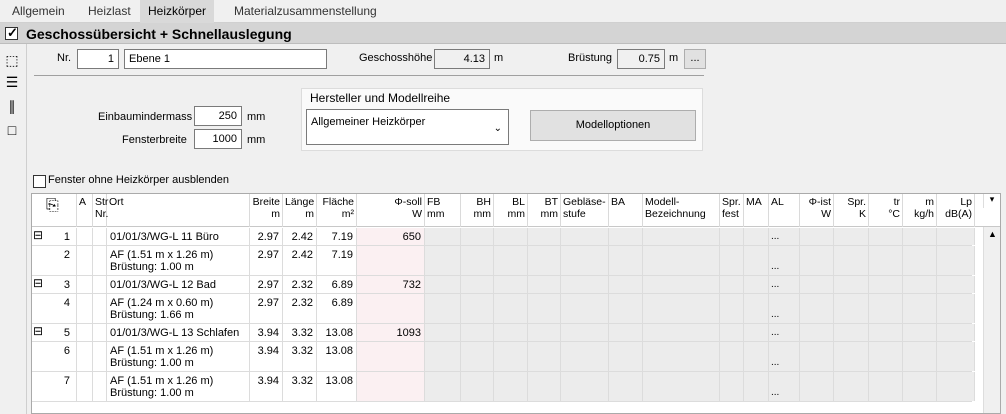  What do you see at coordinates (391, 236) in the screenshot?
I see `cell-phi: 650` at bounding box center [391, 236].